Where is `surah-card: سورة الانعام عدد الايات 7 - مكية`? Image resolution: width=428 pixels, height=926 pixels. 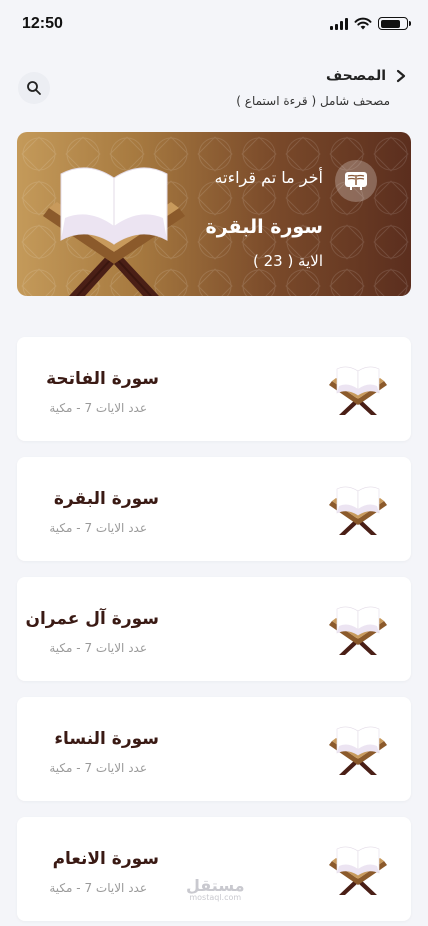
surah-card: سورة الانعام عدد الايات 7 - مكية is located at coordinates (214, 869).